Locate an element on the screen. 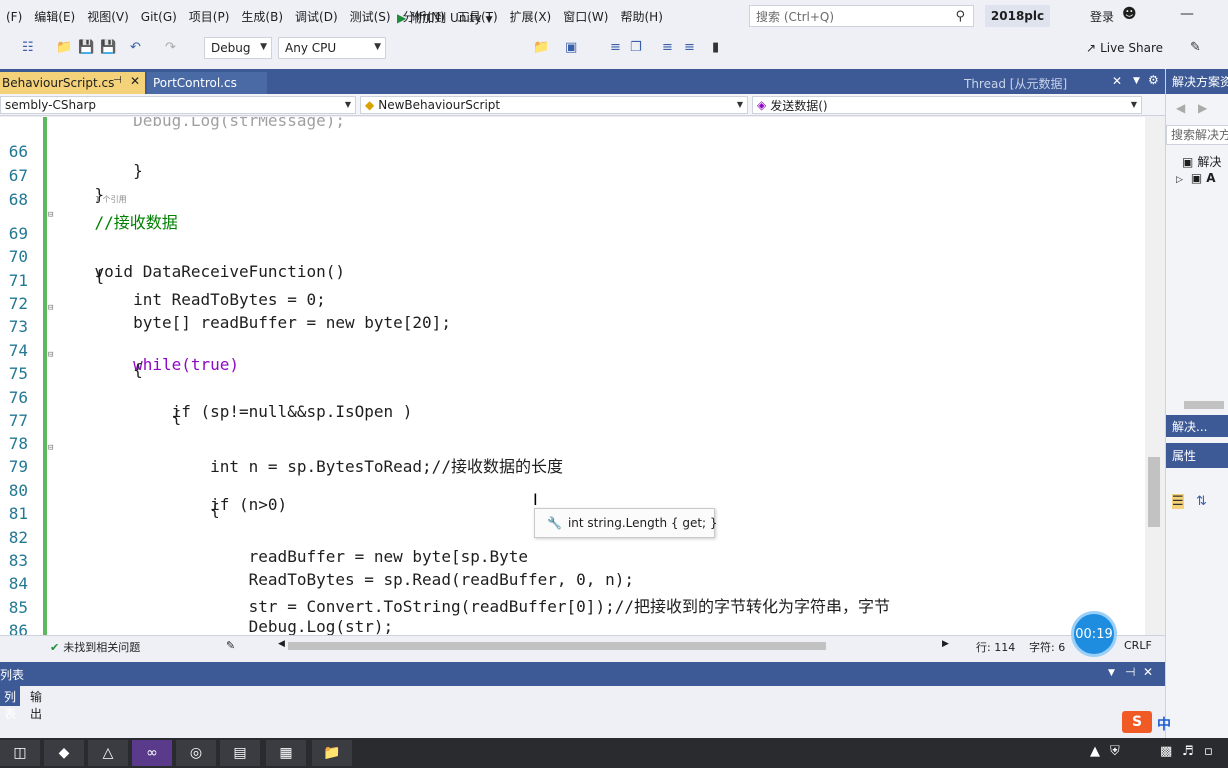 Image resolution: width=1228 pixels, height=768 pixels. bottom-panel-header: 列表 ▼ ⊣ ✕ is located at coordinates (582, 674).